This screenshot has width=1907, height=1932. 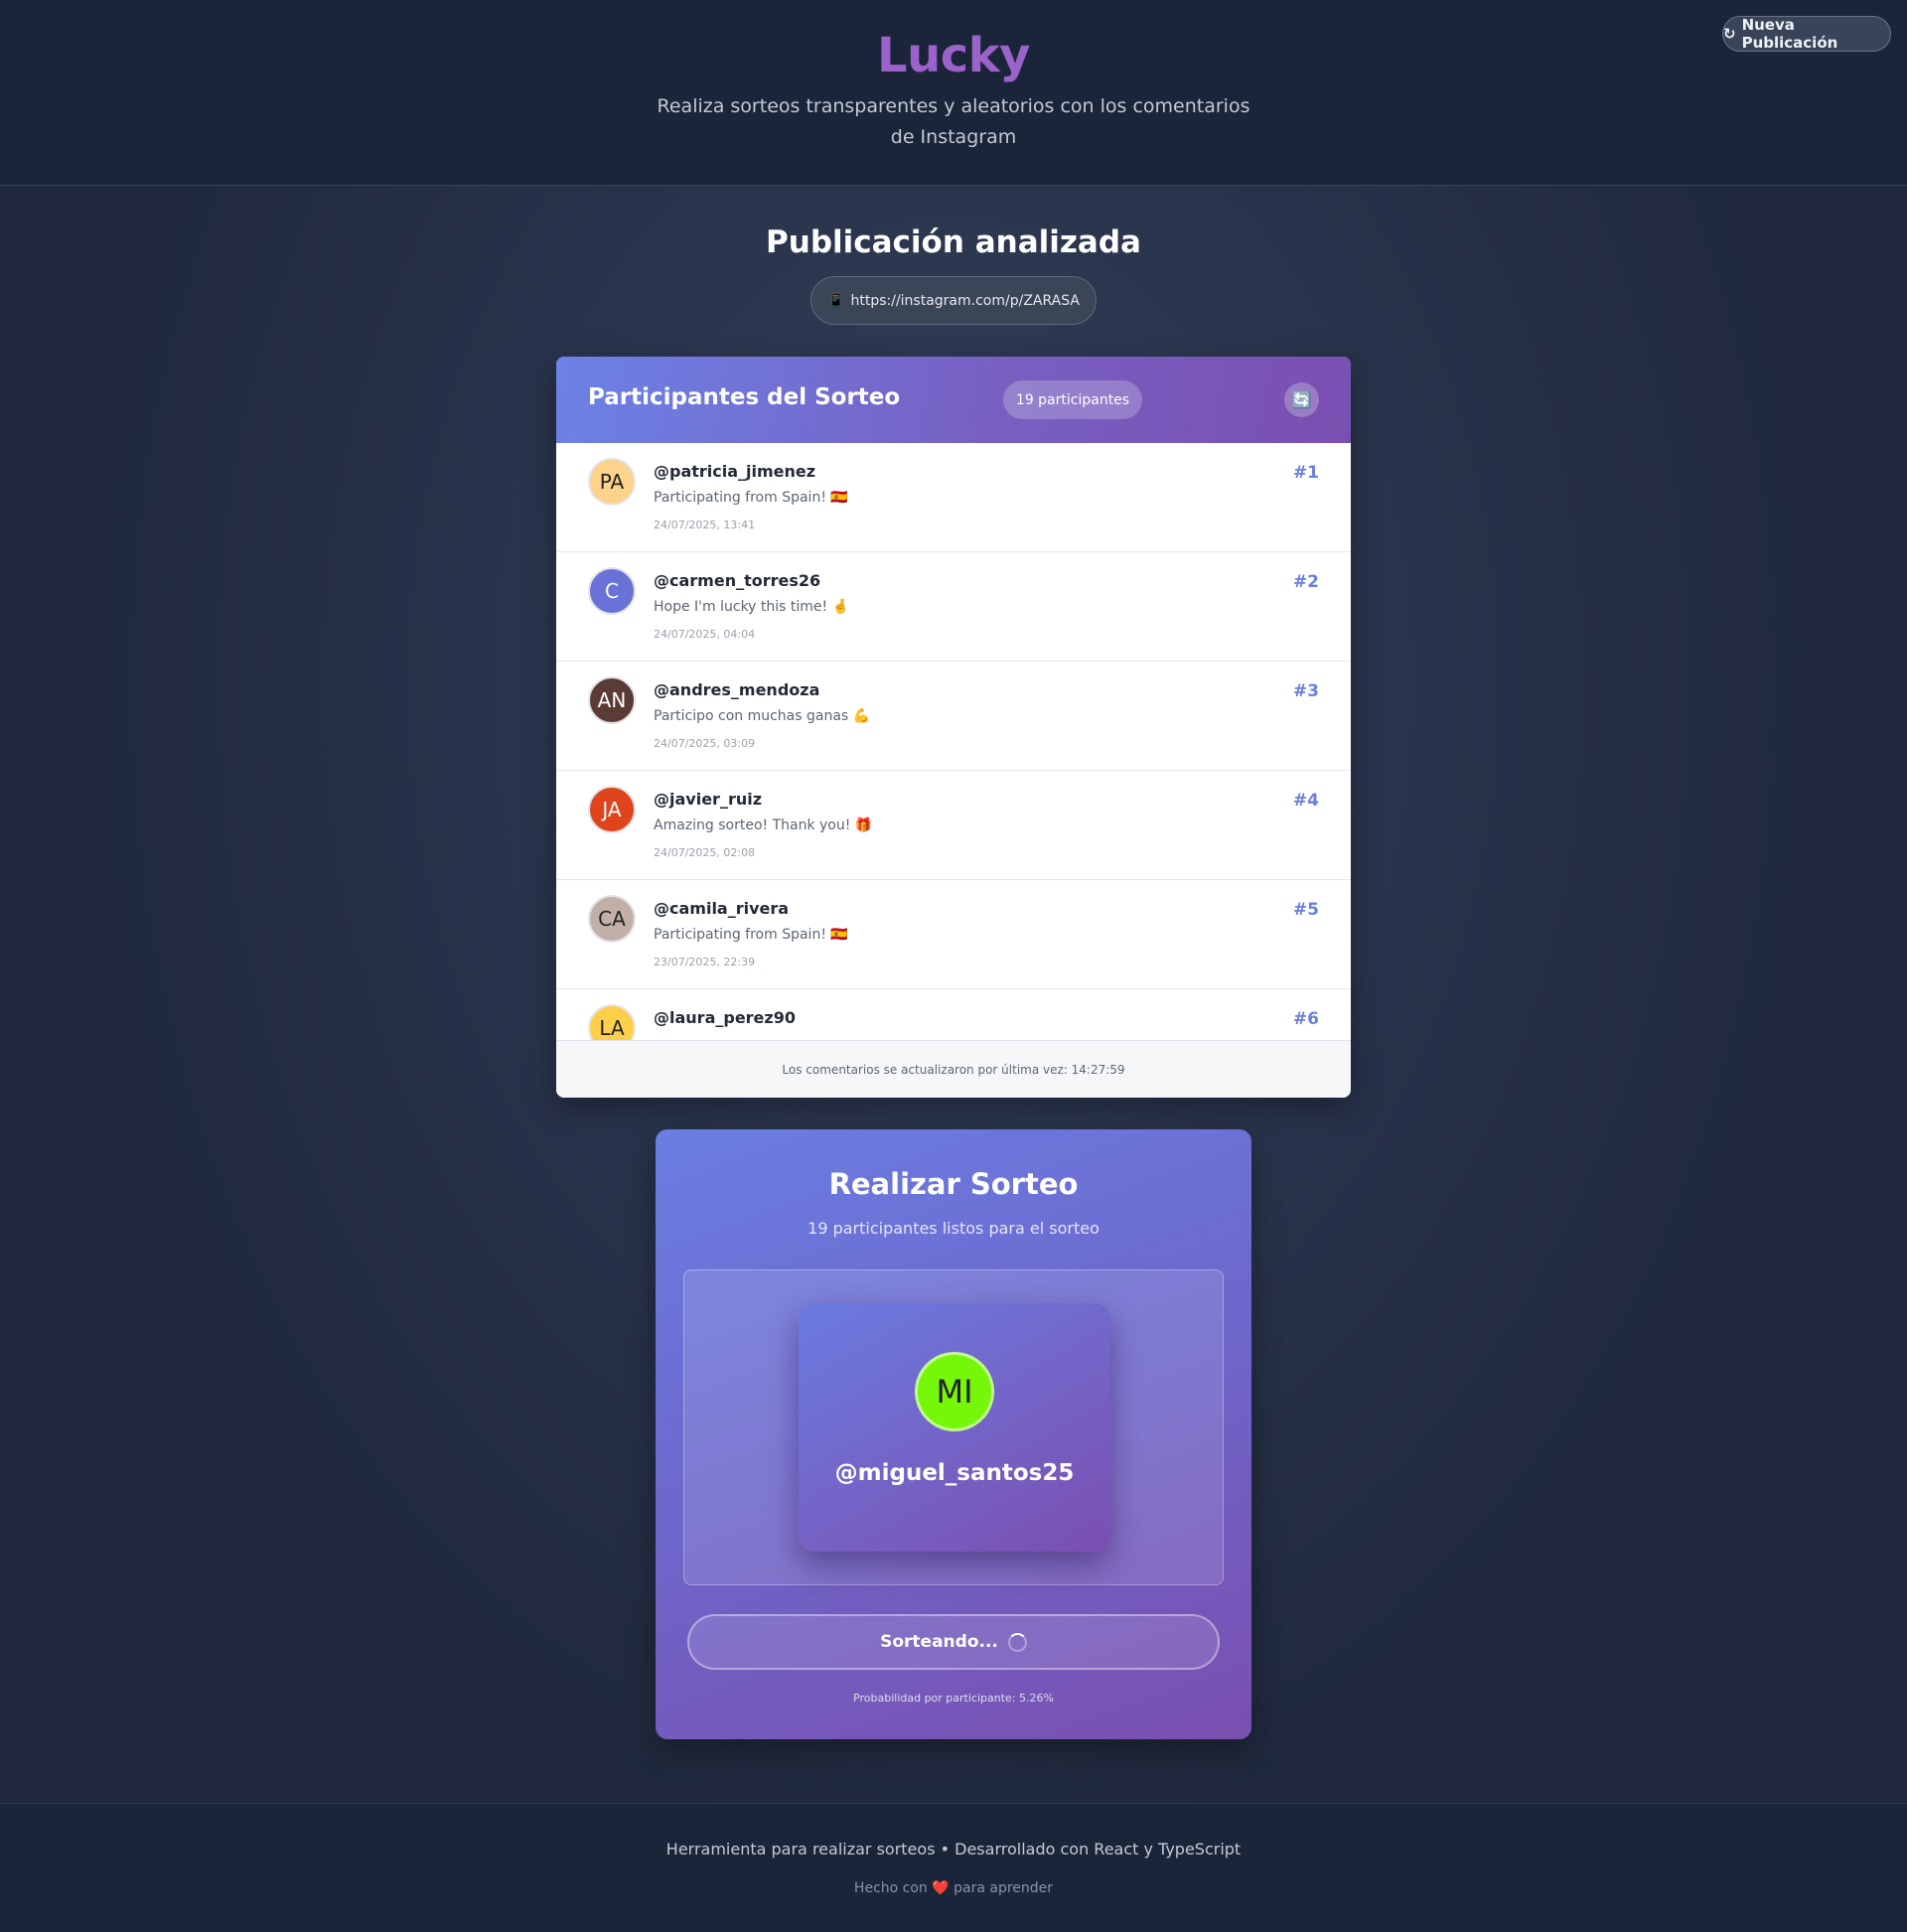 I want to click on participant-rank: #5, so click(x=1305, y=910).